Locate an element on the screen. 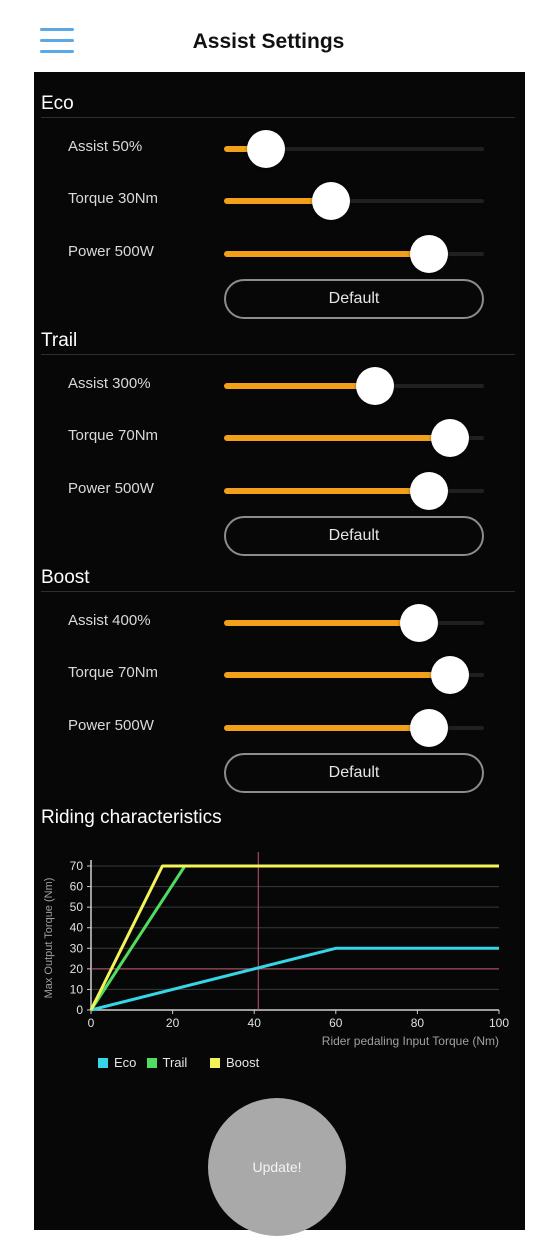 The image size is (537, 1243). section-title-trail: Trail is located at coordinates (59, 340).